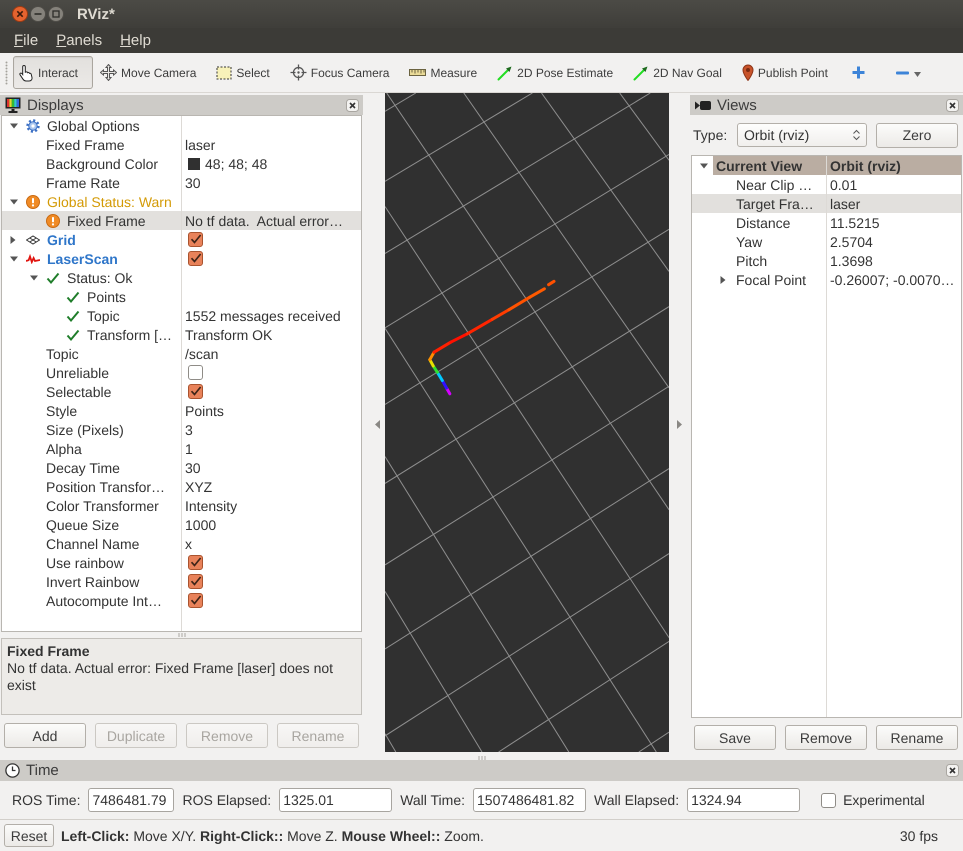 This screenshot has height=851, width=963. I want to click on tree-row: Global Options, so click(181, 125).